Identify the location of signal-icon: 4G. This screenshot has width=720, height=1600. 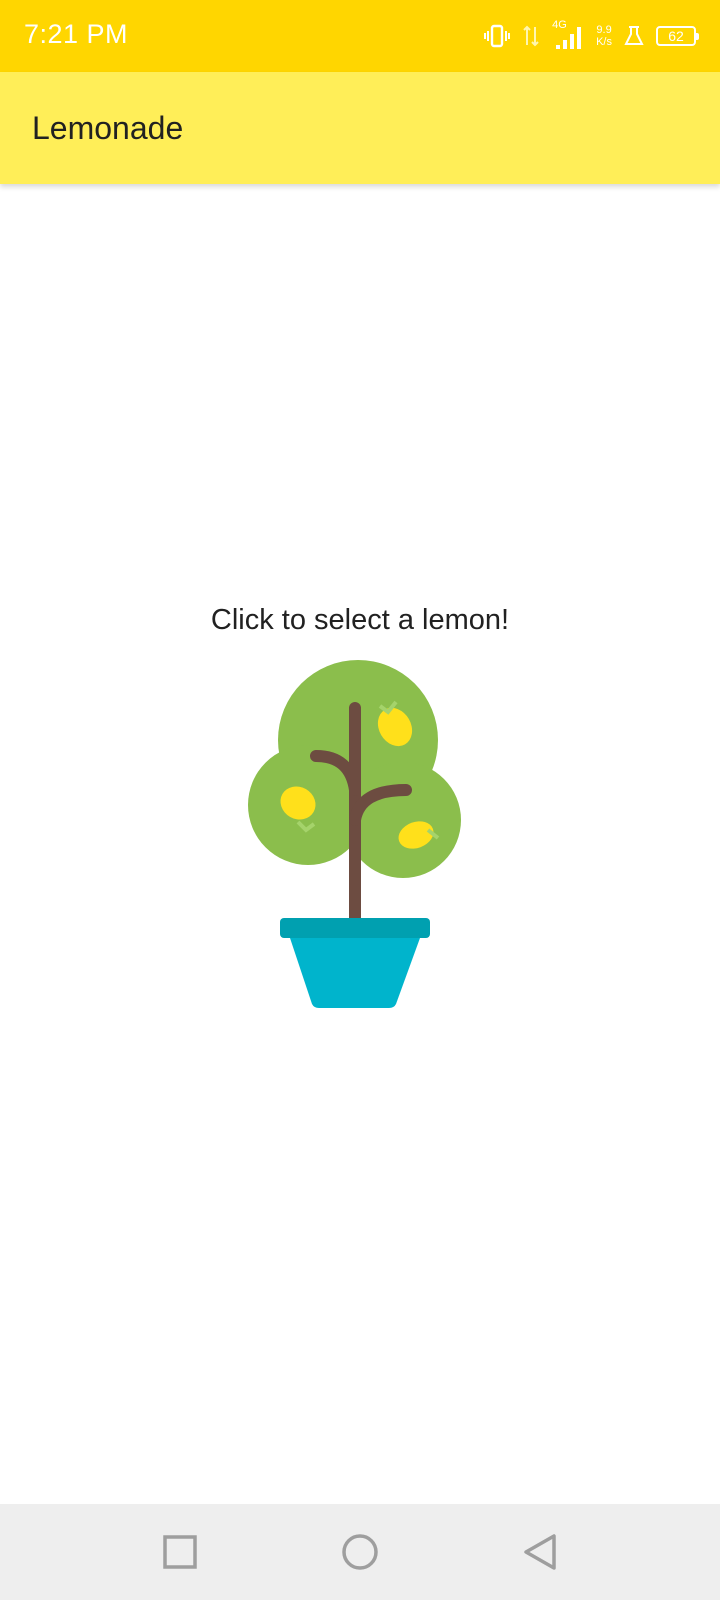
(568, 35).